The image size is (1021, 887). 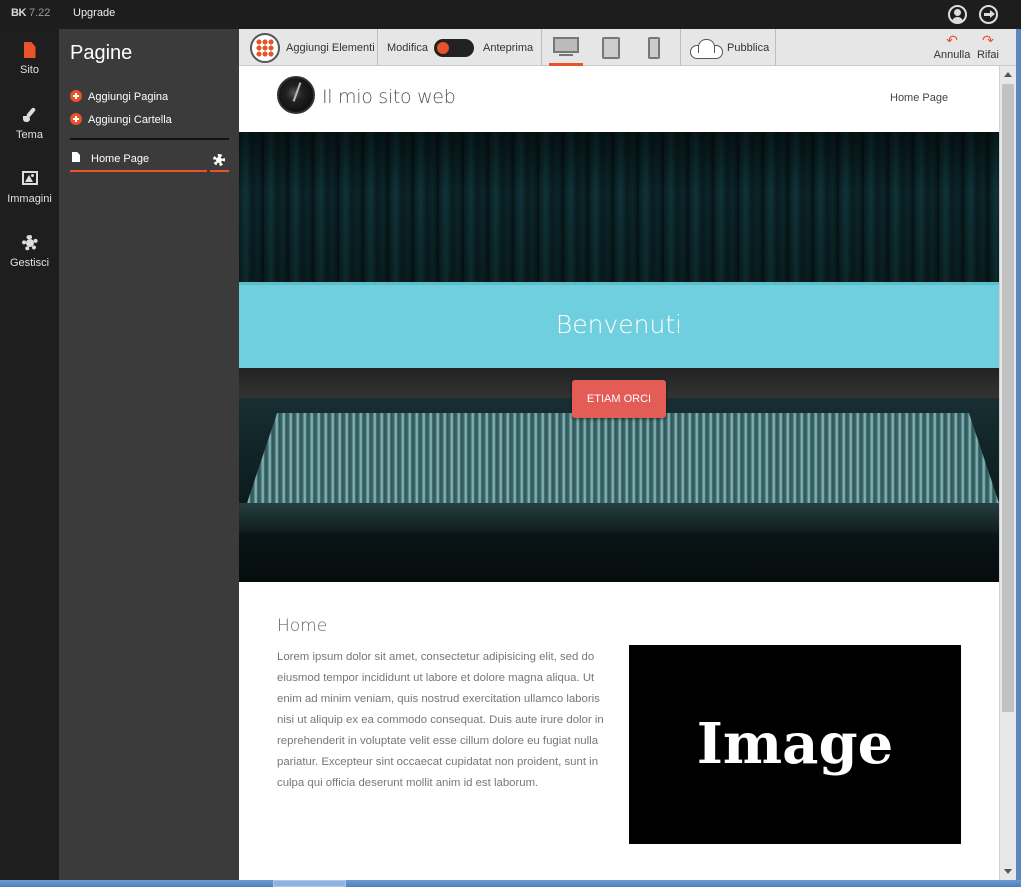 I want to click on add-page-button: Aggiungi Pagina, so click(x=119, y=96).